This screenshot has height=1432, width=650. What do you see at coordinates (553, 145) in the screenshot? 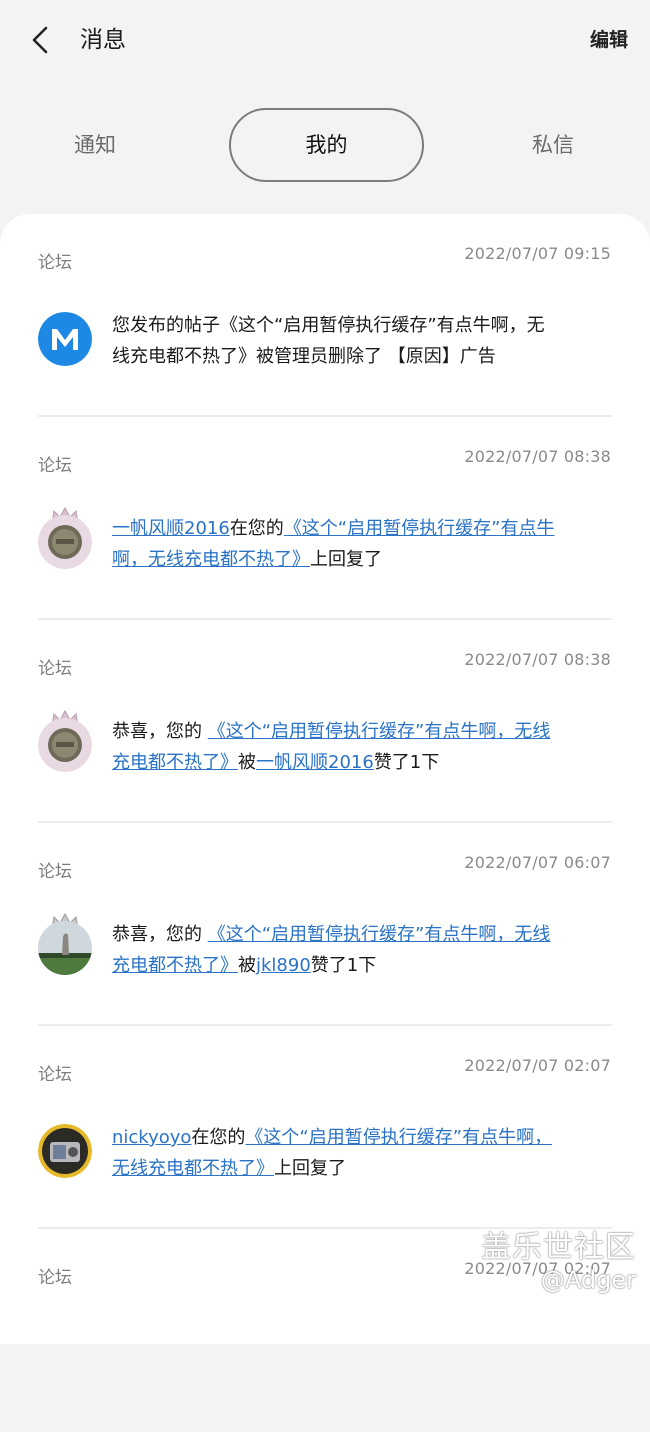
I see `tab-private-messages: 私信` at bounding box center [553, 145].